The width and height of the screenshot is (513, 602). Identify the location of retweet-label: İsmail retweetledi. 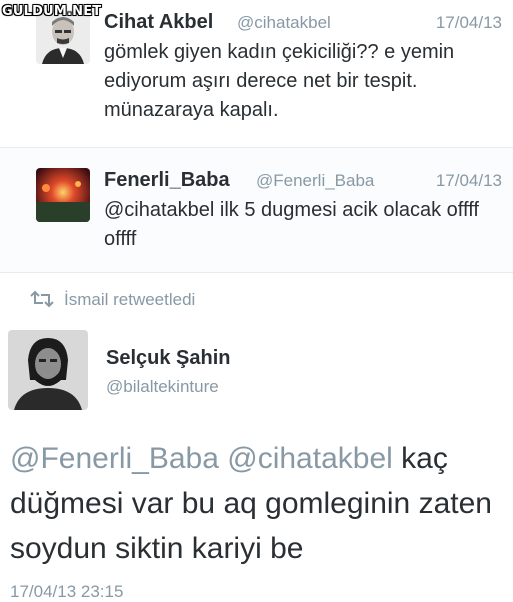
(129, 300).